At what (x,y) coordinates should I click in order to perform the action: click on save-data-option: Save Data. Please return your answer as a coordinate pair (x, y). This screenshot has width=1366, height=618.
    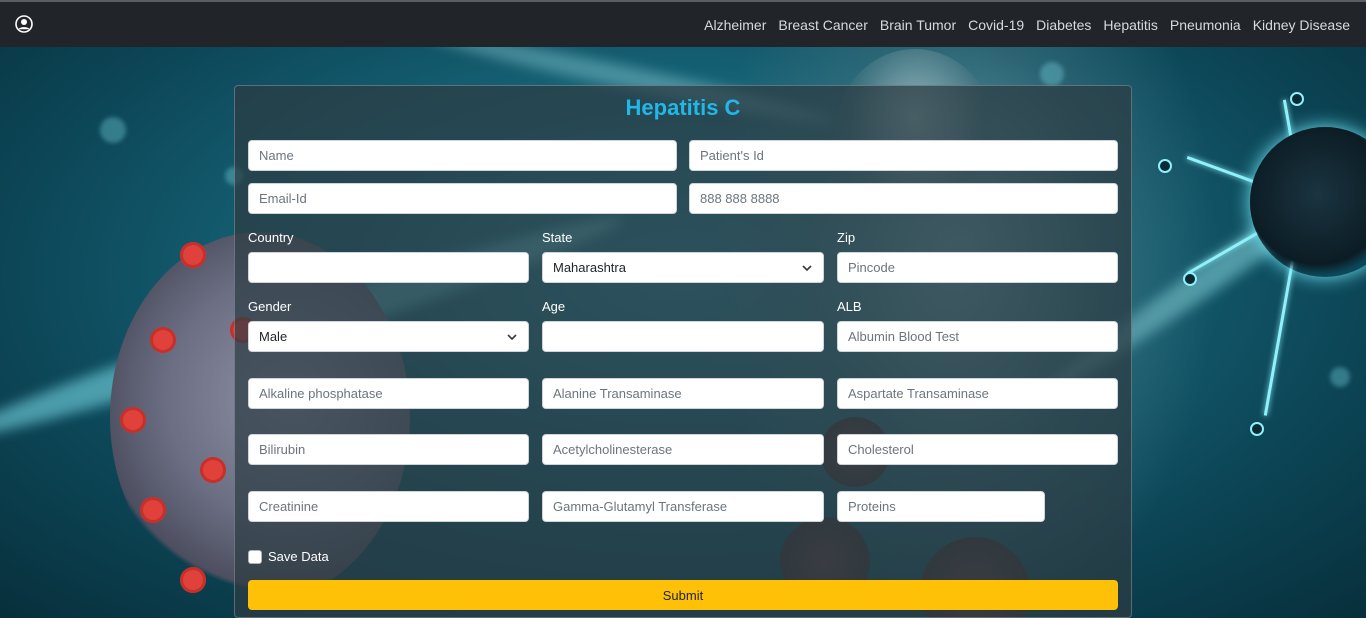
    Looking at the image, I should click on (288, 556).